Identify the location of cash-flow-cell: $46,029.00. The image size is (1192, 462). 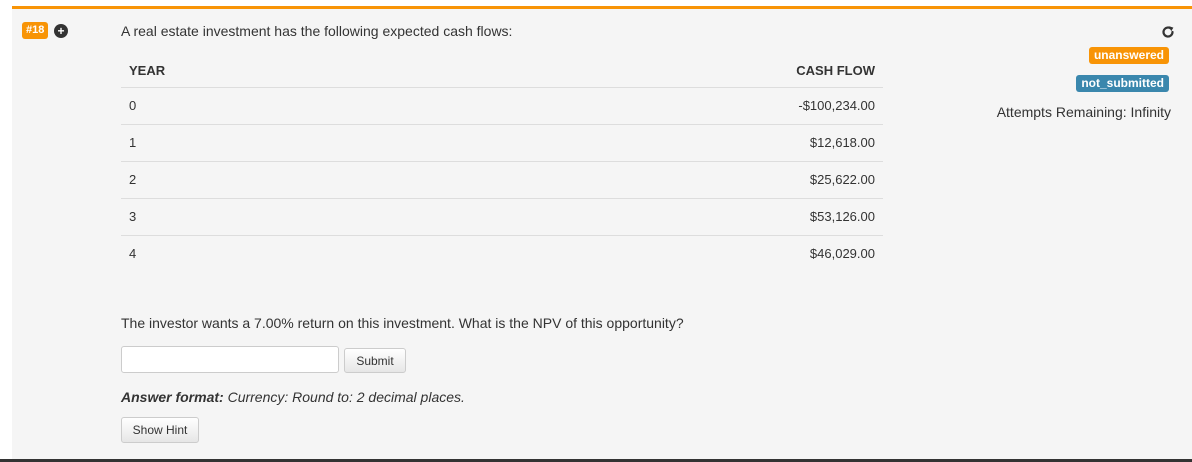
(637, 253).